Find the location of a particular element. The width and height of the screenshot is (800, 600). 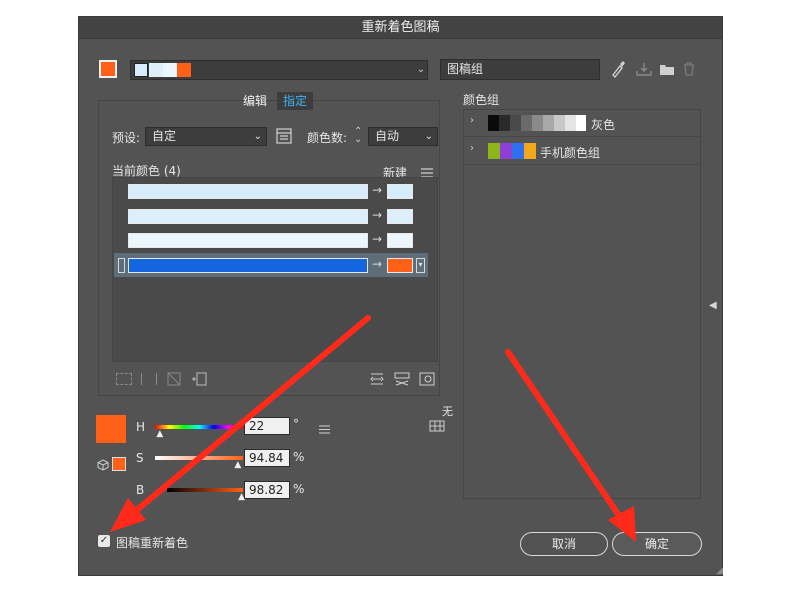

annotation-arrow-right is located at coordinates (570, 445).